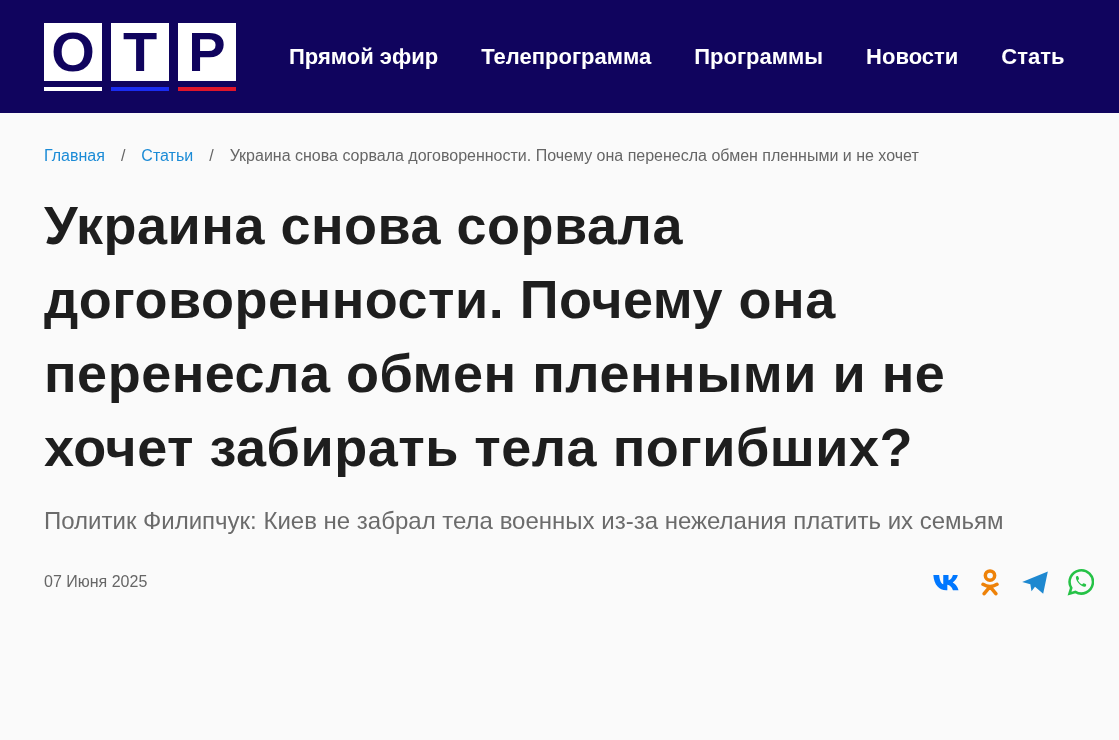  Describe the element at coordinates (167, 156) in the screenshot. I see `breadcrumb-link: Статьи` at that location.